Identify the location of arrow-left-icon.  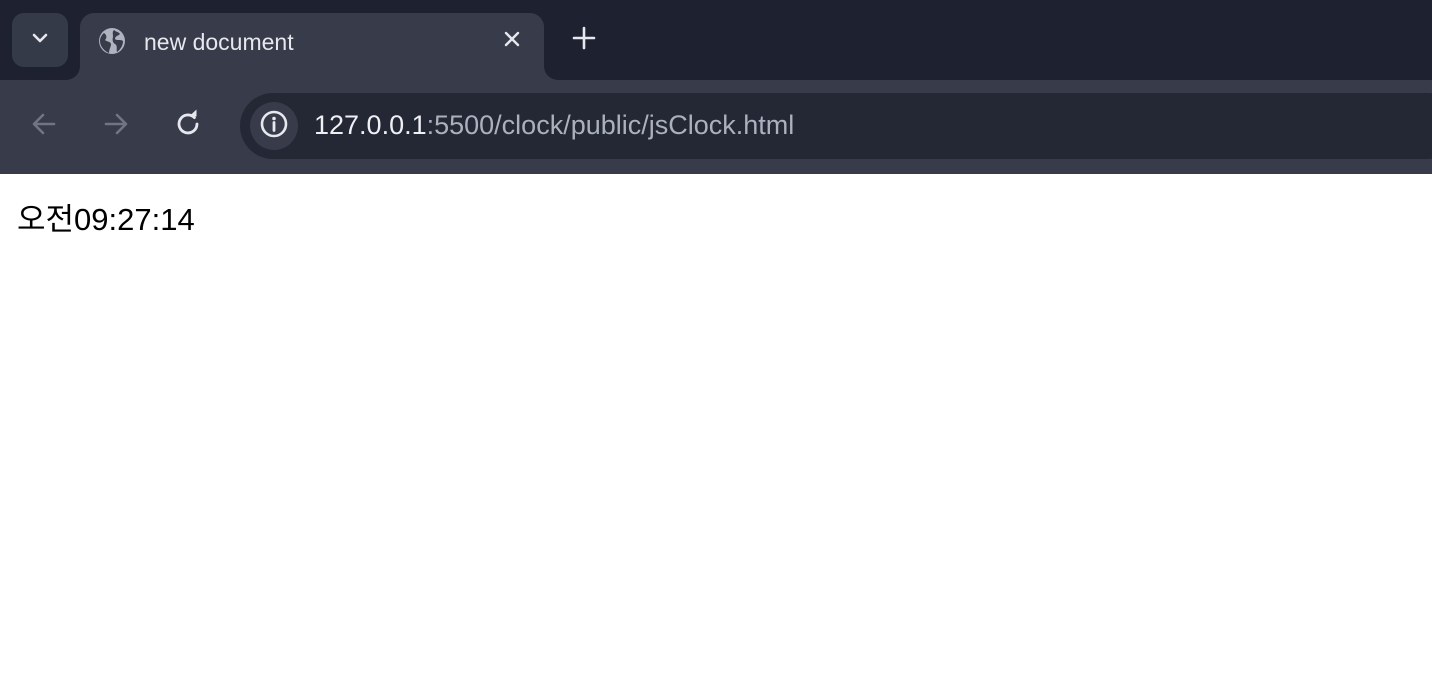
(44, 126).